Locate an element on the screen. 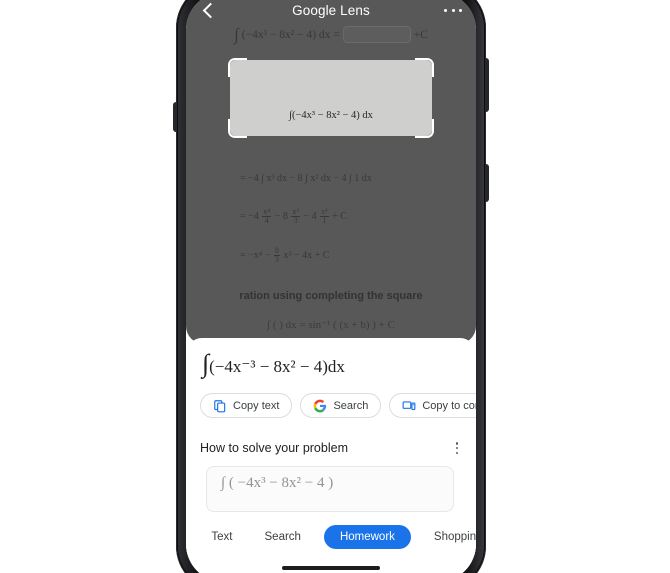 This screenshot has height=573, width=670. worksheet-step-1: = −4 ∫ x³ dx − 8 ∫ x² dx − 4 ∫ 1 dx is located at coordinates (306, 178).